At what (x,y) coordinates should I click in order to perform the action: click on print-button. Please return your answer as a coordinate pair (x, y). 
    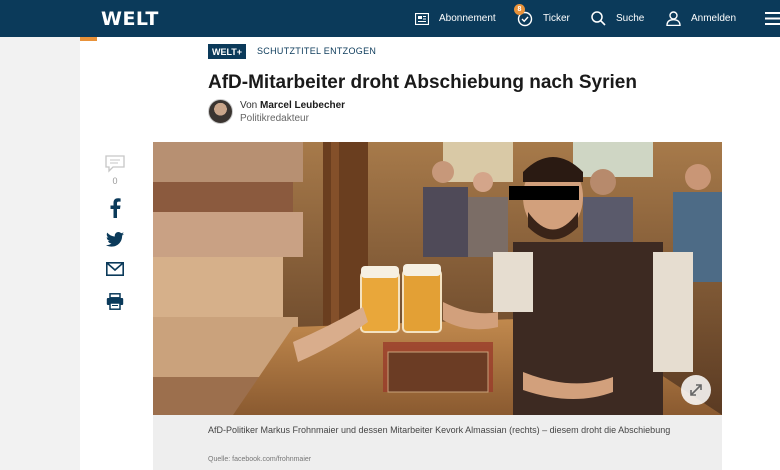
    Looking at the image, I should click on (115, 301).